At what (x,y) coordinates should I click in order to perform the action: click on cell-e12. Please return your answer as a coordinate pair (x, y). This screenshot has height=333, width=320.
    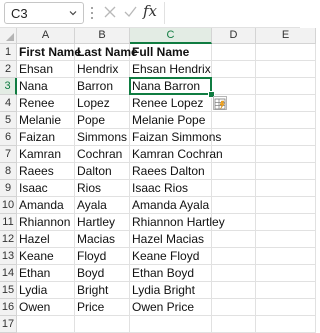
    Looking at the image, I should click on (286, 239).